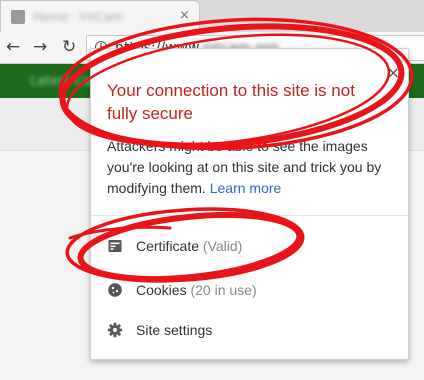 The width and height of the screenshot is (424, 380). What do you see at coordinates (69, 47) in the screenshot?
I see `reload-button: ↻` at bounding box center [69, 47].